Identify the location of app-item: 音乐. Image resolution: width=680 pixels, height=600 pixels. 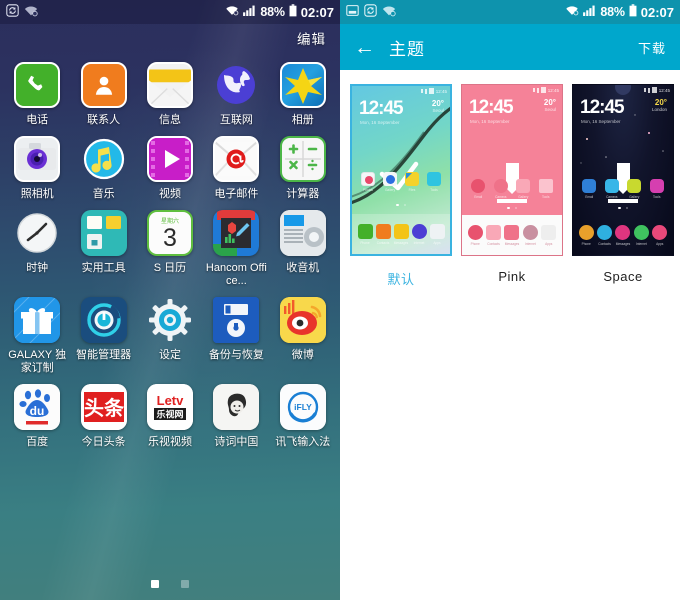
(103, 168).